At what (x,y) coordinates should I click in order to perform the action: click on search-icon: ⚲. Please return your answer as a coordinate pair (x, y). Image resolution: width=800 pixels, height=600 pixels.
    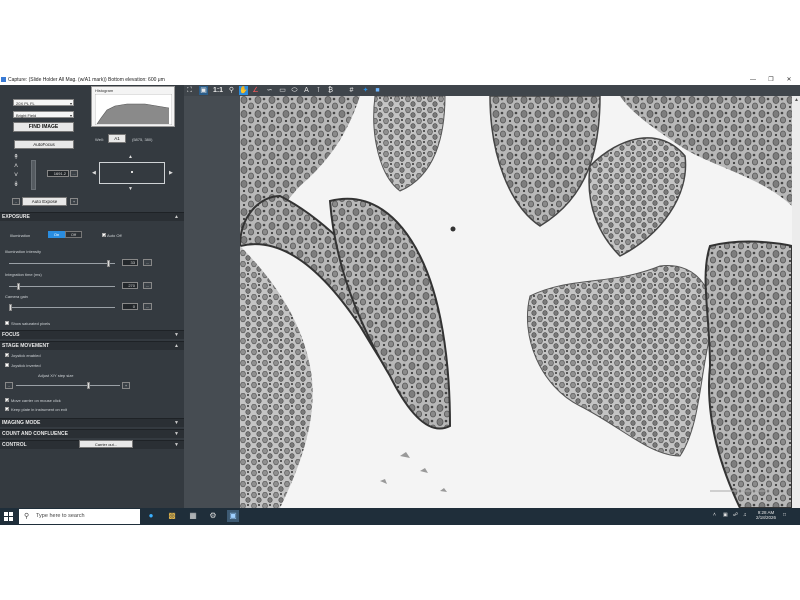
    Looking at the image, I should click on (27, 516).